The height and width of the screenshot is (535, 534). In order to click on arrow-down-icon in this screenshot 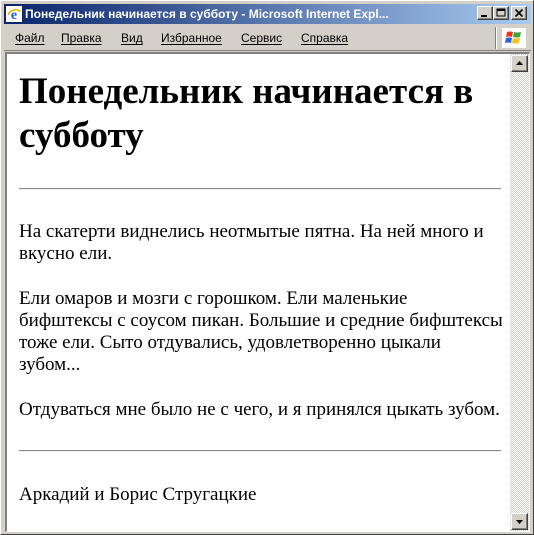, I will do `click(519, 522)`.